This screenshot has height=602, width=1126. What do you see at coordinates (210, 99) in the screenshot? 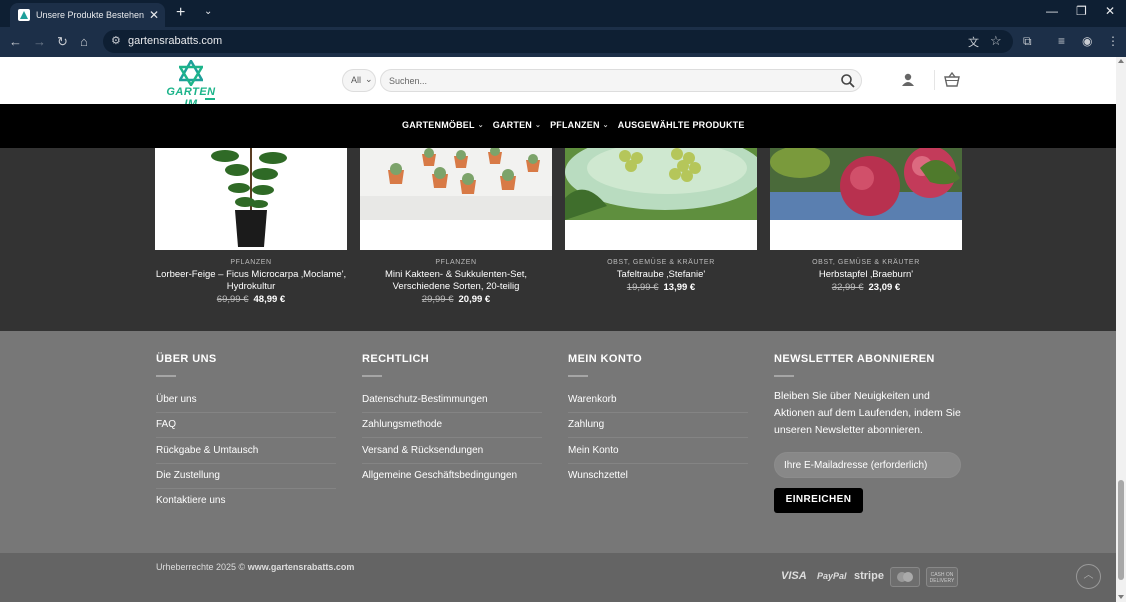
I see `logo-underline` at bounding box center [210, 99].